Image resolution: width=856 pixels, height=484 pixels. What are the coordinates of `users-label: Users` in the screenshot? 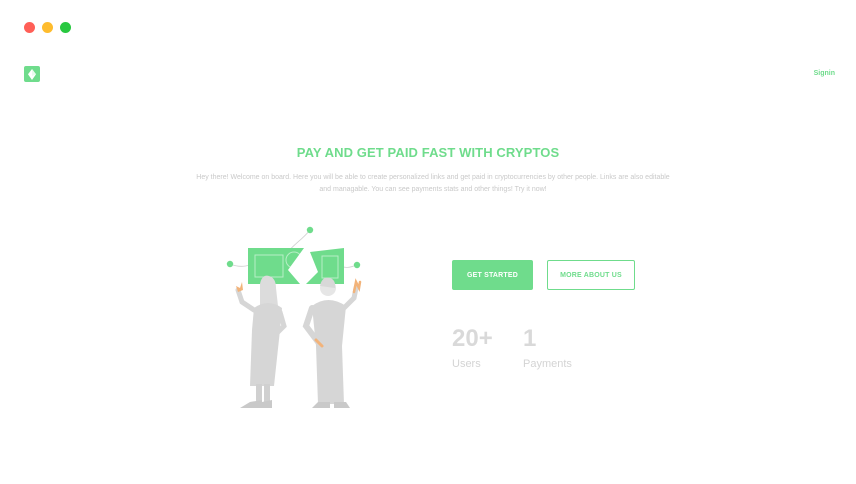 It's located at (466, 364).